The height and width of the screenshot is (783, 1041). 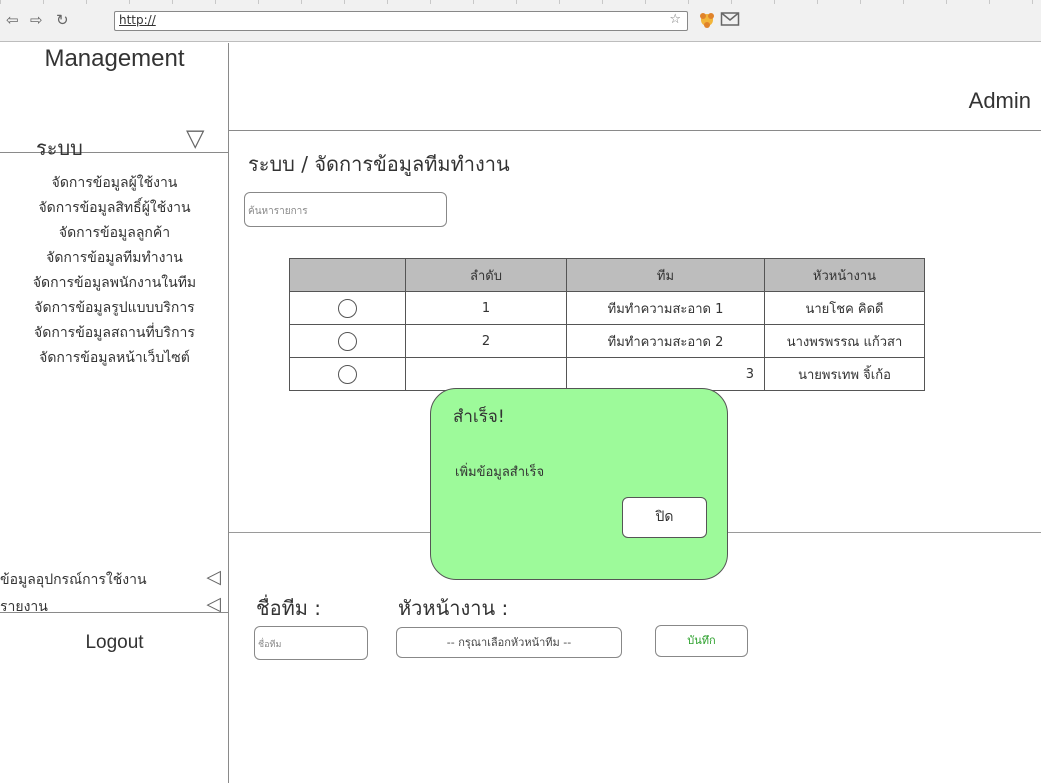 What do you see at coordinates (289, 608) in the screenshot?
I see `team-name-label: ชื่อทีม :` at bounding box center [289, 608].